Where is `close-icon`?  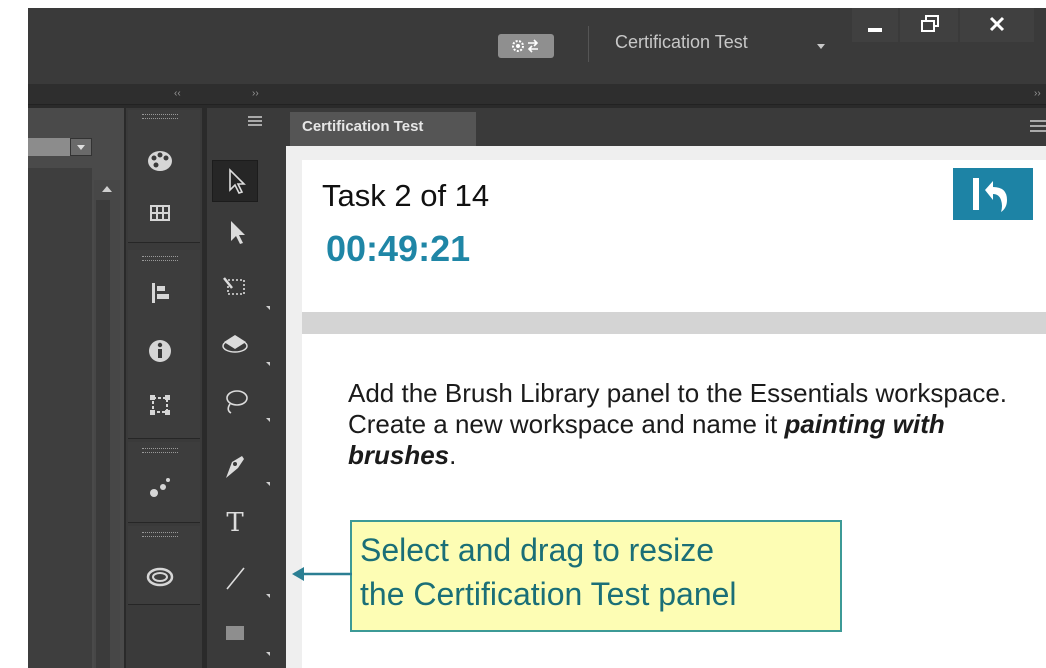 close-icon is located at coordinates (997, 24).